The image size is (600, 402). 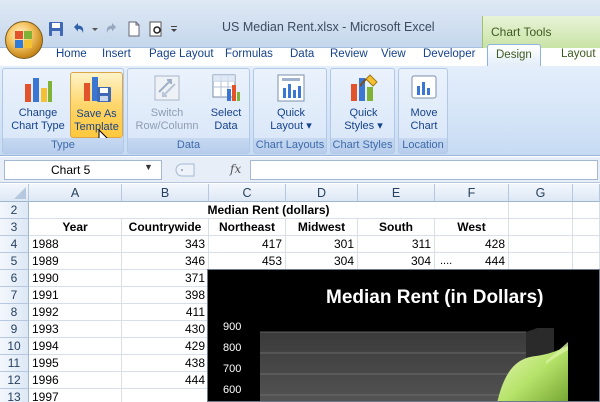 What do you see at coordinates (363, 105) in the screenshot?
I see `quick-styles-button: Quick Styles ▾` at bounding box center [363, 105].